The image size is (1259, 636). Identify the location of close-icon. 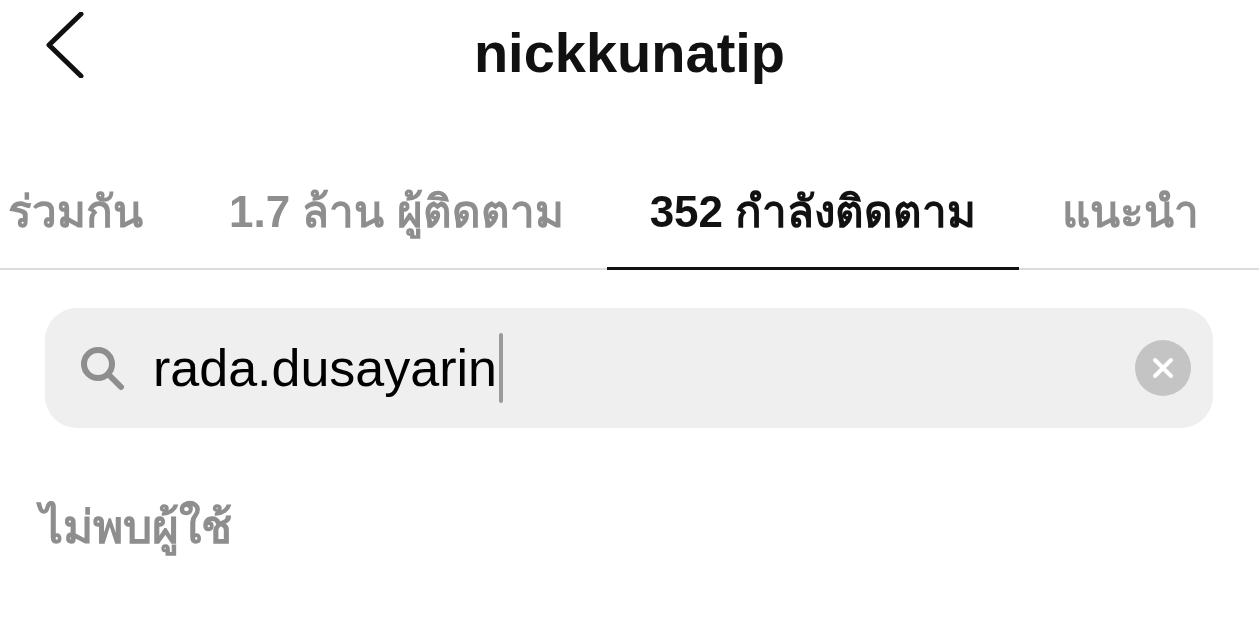
(1163, 368).